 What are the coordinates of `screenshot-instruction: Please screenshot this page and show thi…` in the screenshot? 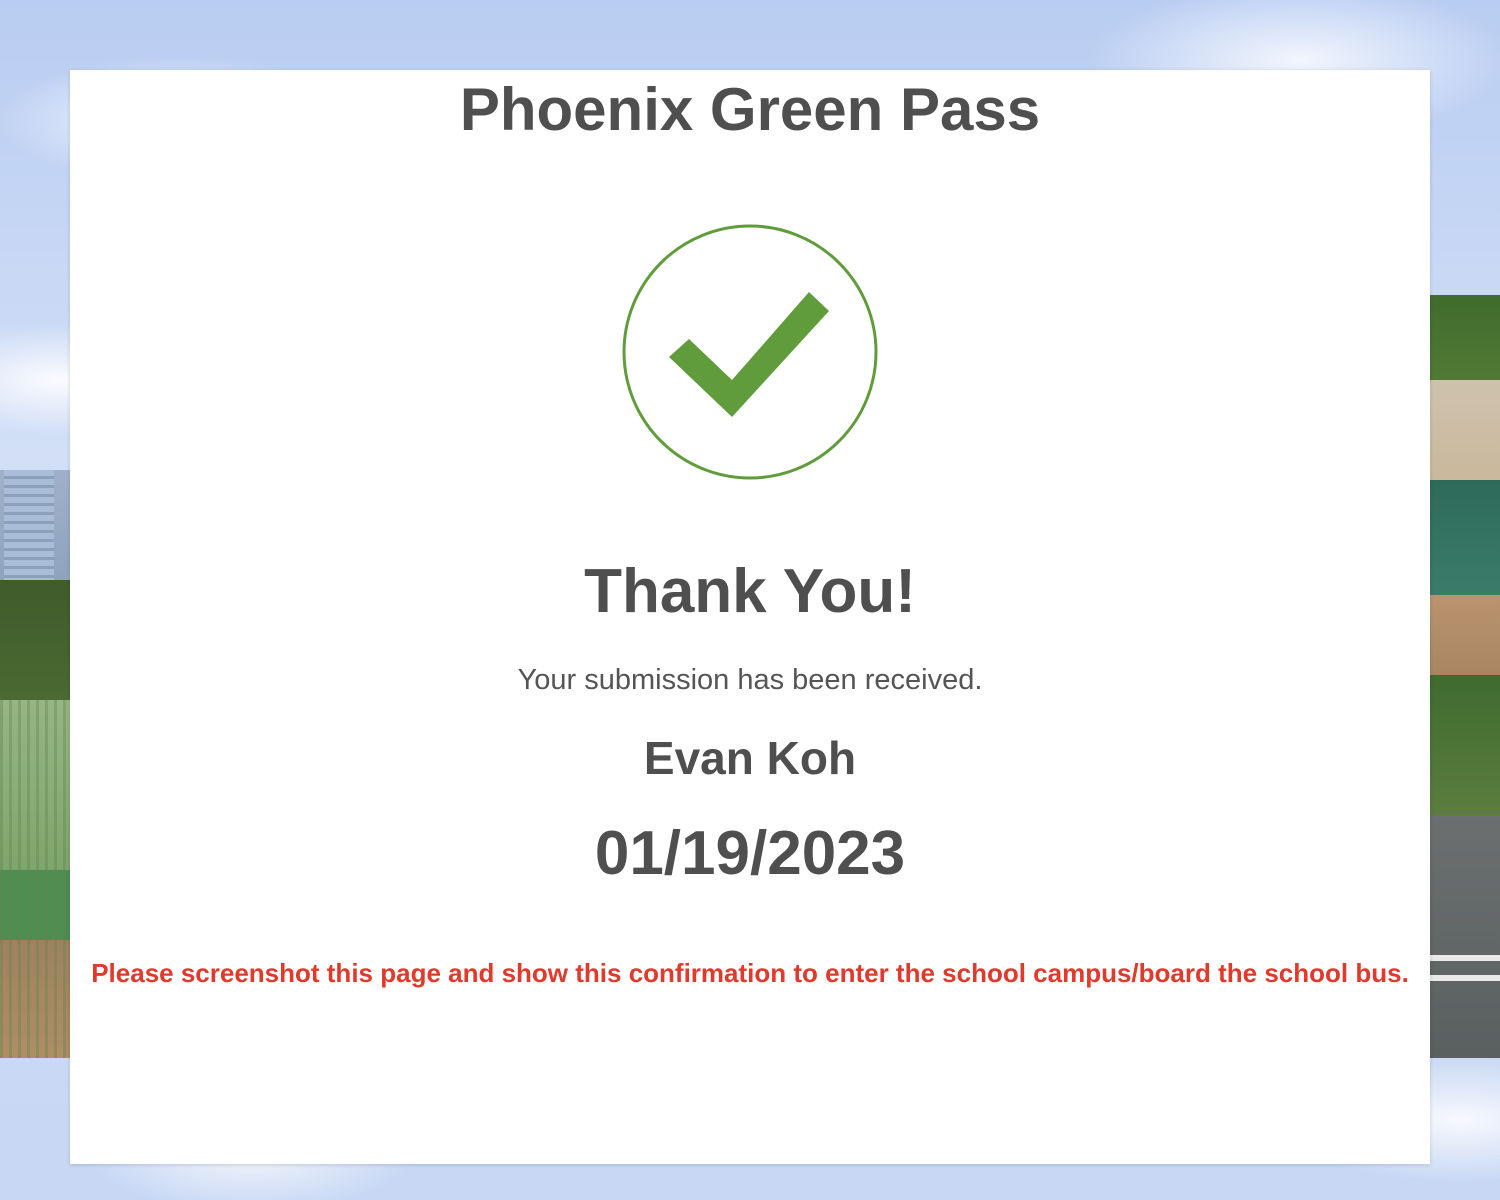 It's located at (750, 973).